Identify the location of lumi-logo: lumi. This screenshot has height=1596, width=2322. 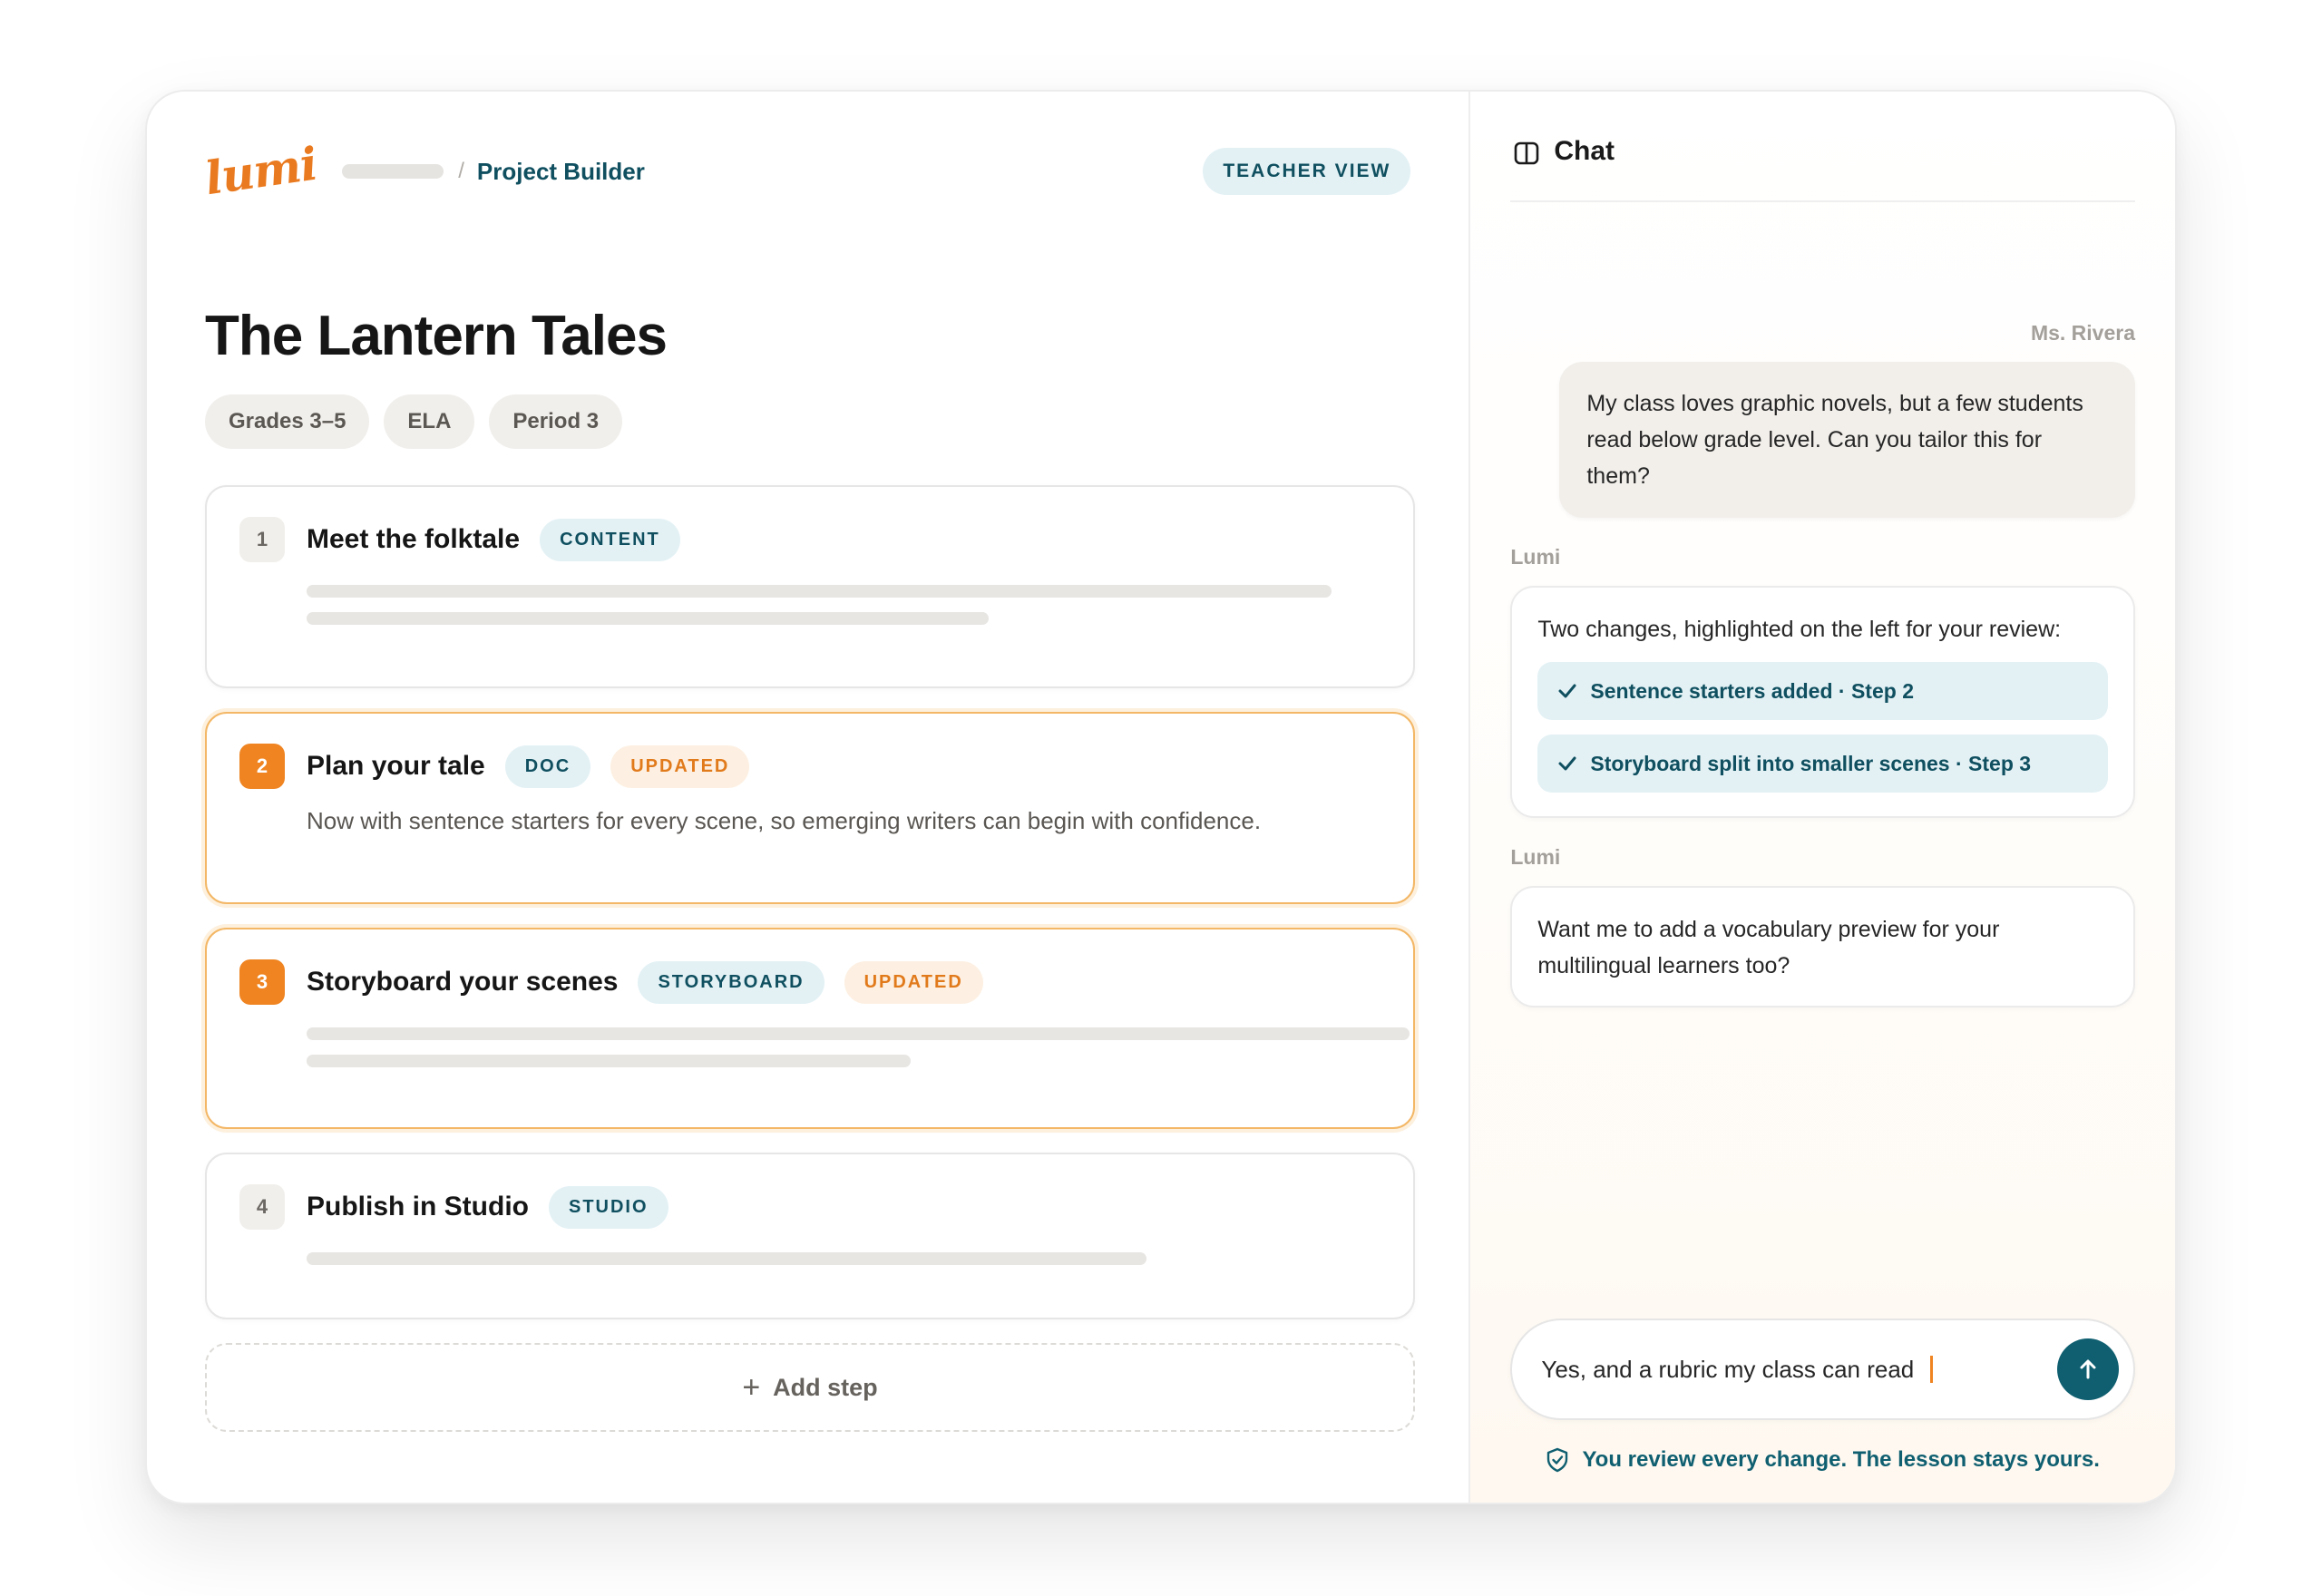
(260, 171).